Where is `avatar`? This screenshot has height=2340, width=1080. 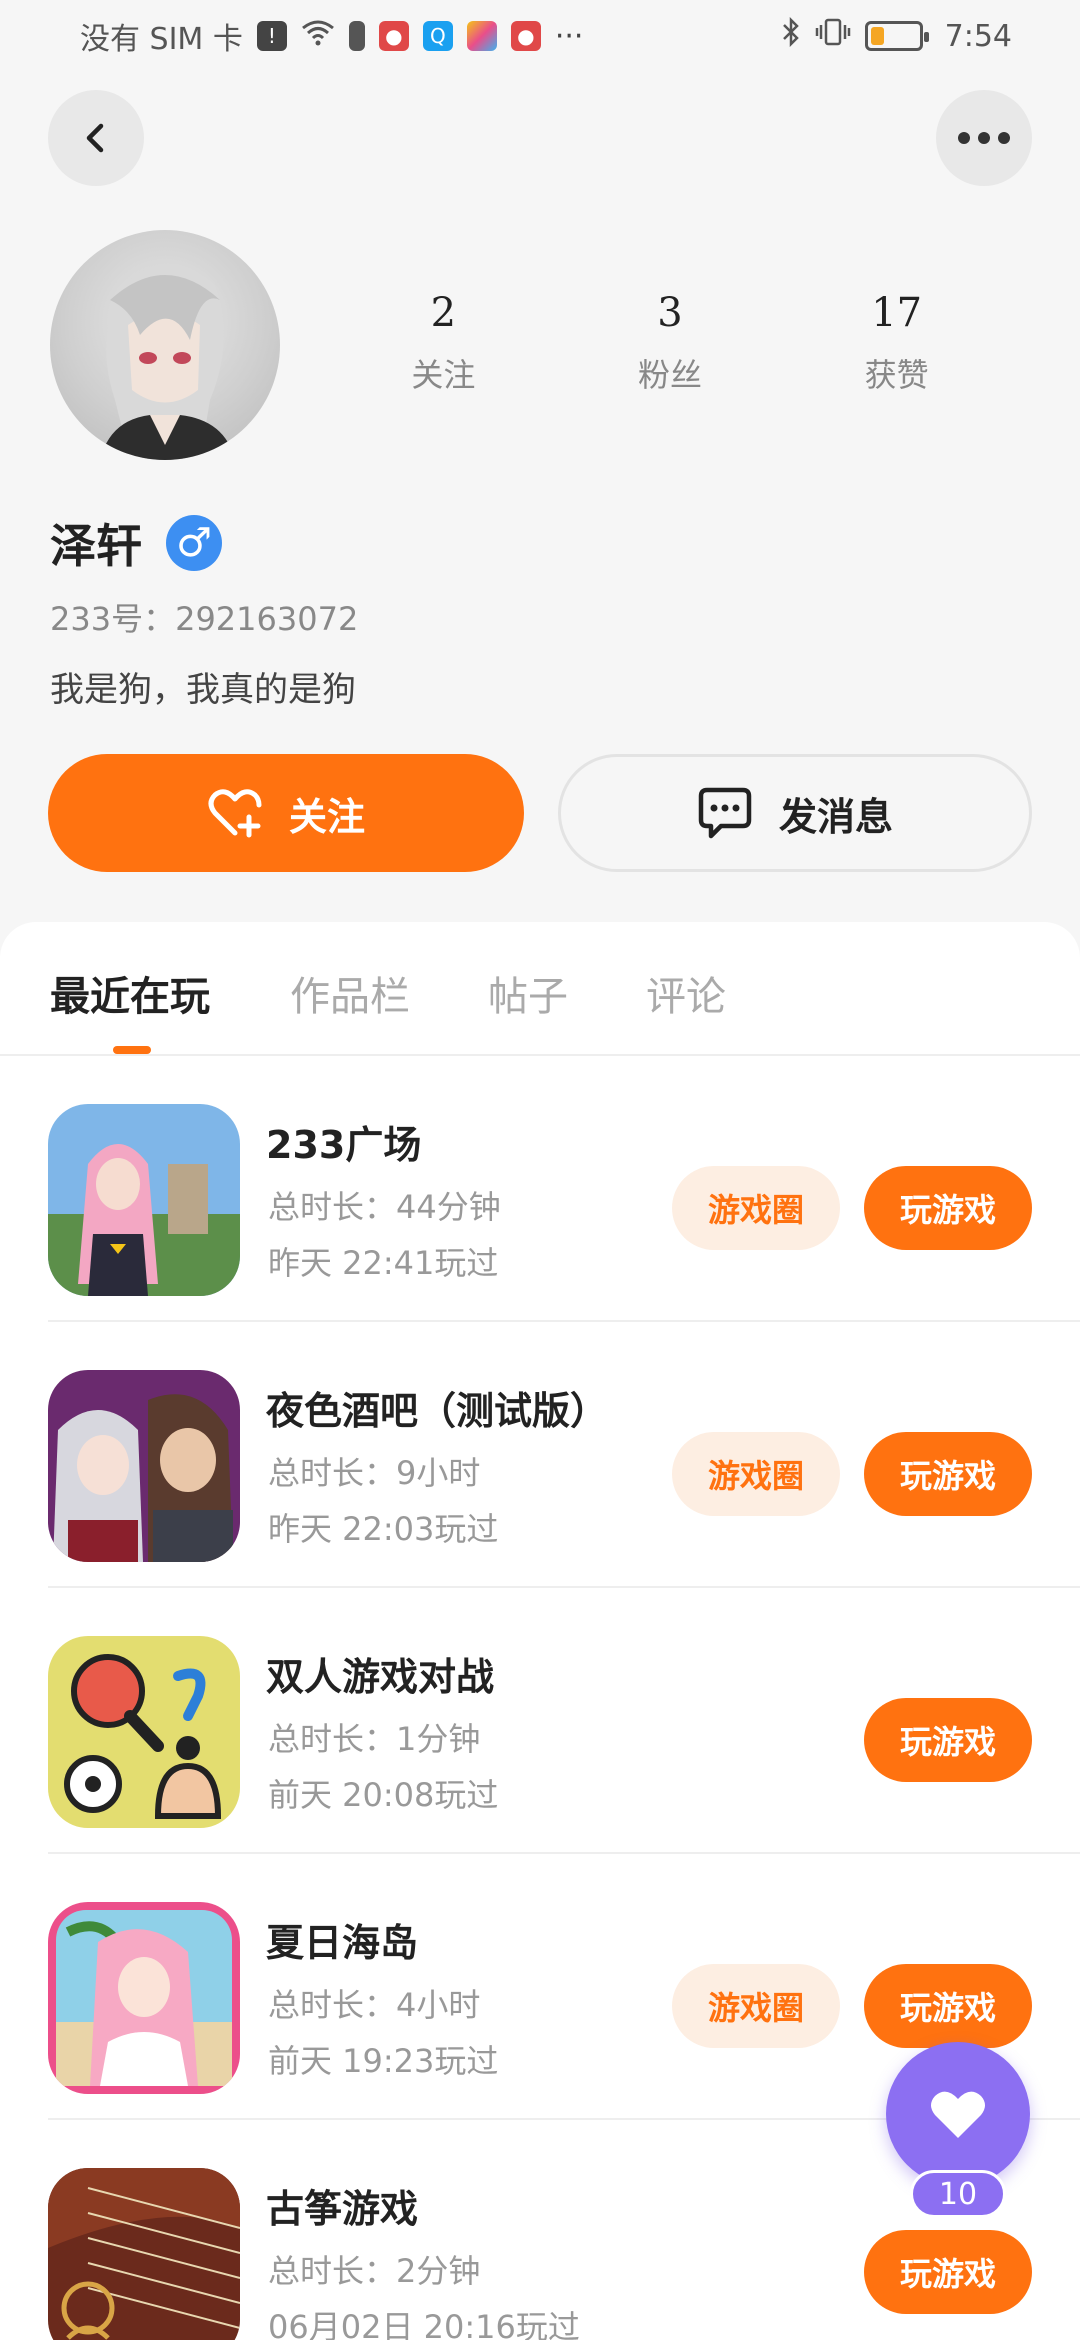
avatar is located at coordinates (165, 345).